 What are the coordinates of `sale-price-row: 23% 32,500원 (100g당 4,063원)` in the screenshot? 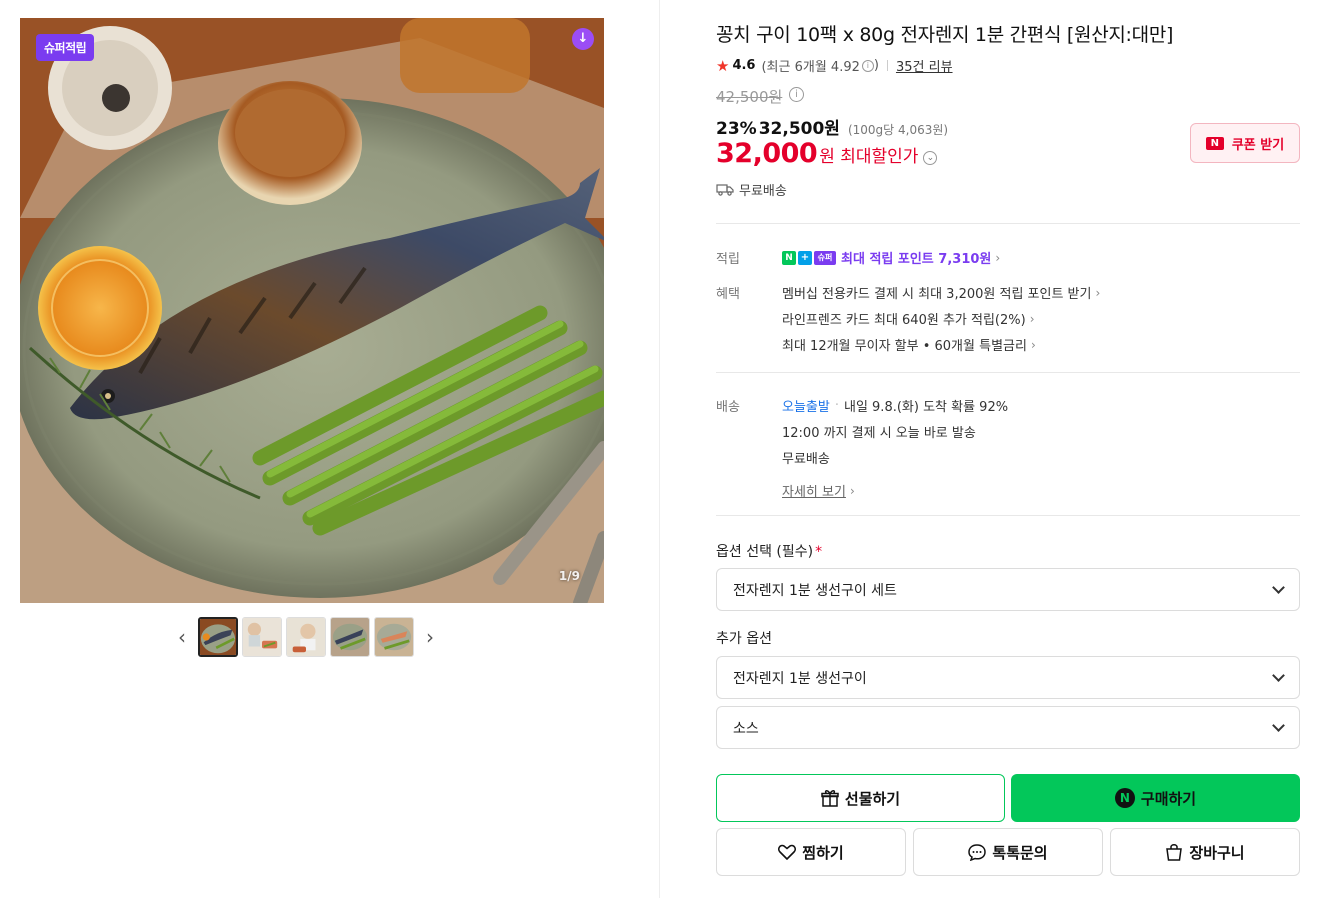 It's located at (832, 126).